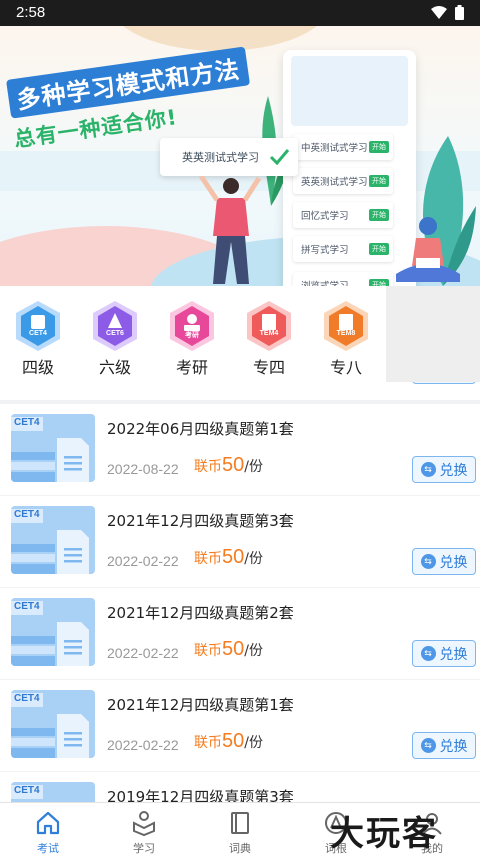 This screenshot has width=480, height=854. What do you see at coordinates (200, 521) in the screenshot?
I see `exam-title: 2021年12月四级真题第3套` at bounding box center [200, 521].